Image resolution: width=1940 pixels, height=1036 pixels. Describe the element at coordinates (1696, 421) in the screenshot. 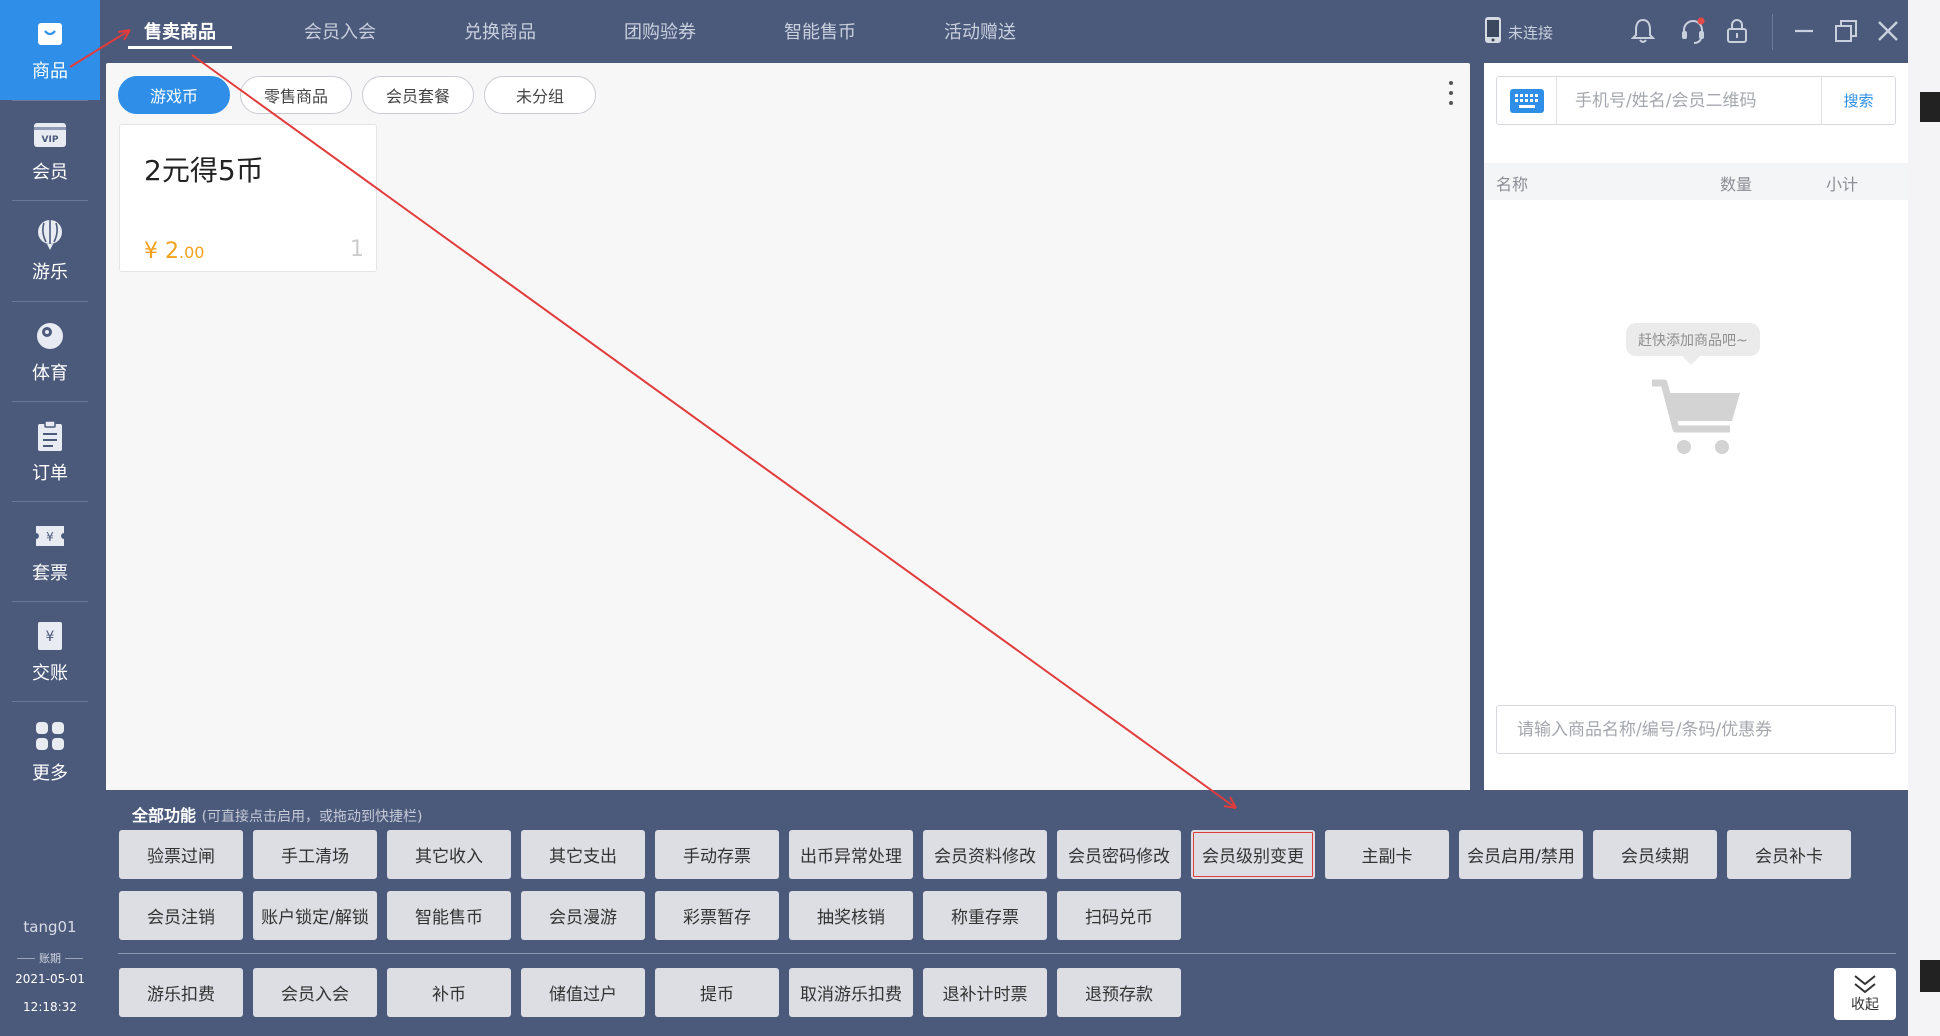

I see `shopping-cart-icon` at that location.